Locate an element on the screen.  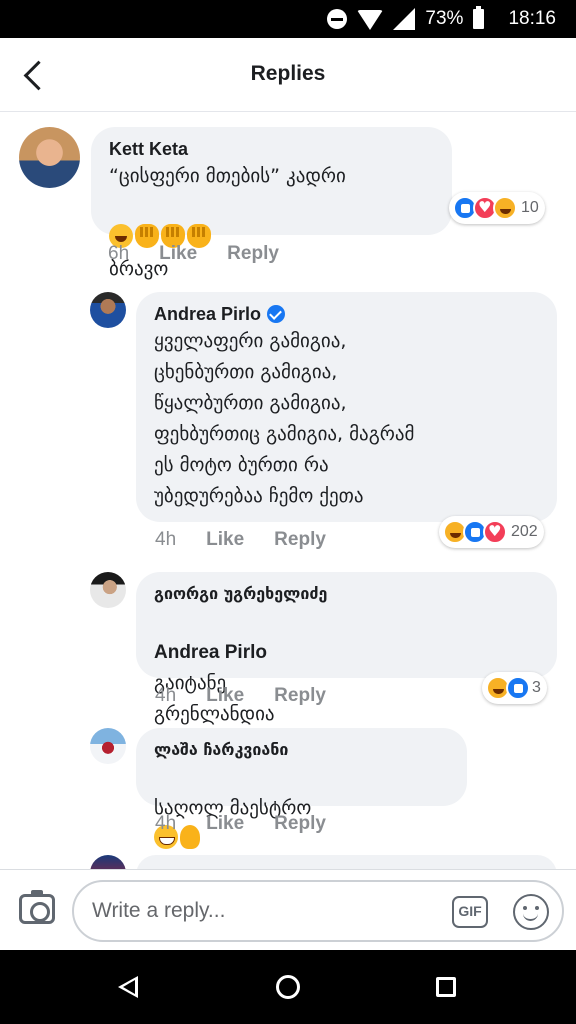
app-header: Replies is located at coordinates (288, 75).